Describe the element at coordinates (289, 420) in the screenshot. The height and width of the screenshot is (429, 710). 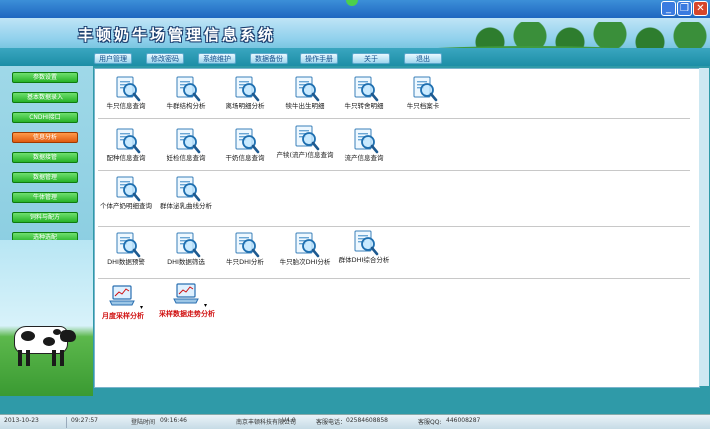
I see `status-version: V4.0` at that location.